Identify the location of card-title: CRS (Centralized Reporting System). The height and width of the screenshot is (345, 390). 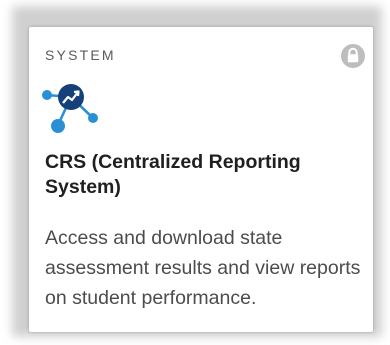
(173, 174).